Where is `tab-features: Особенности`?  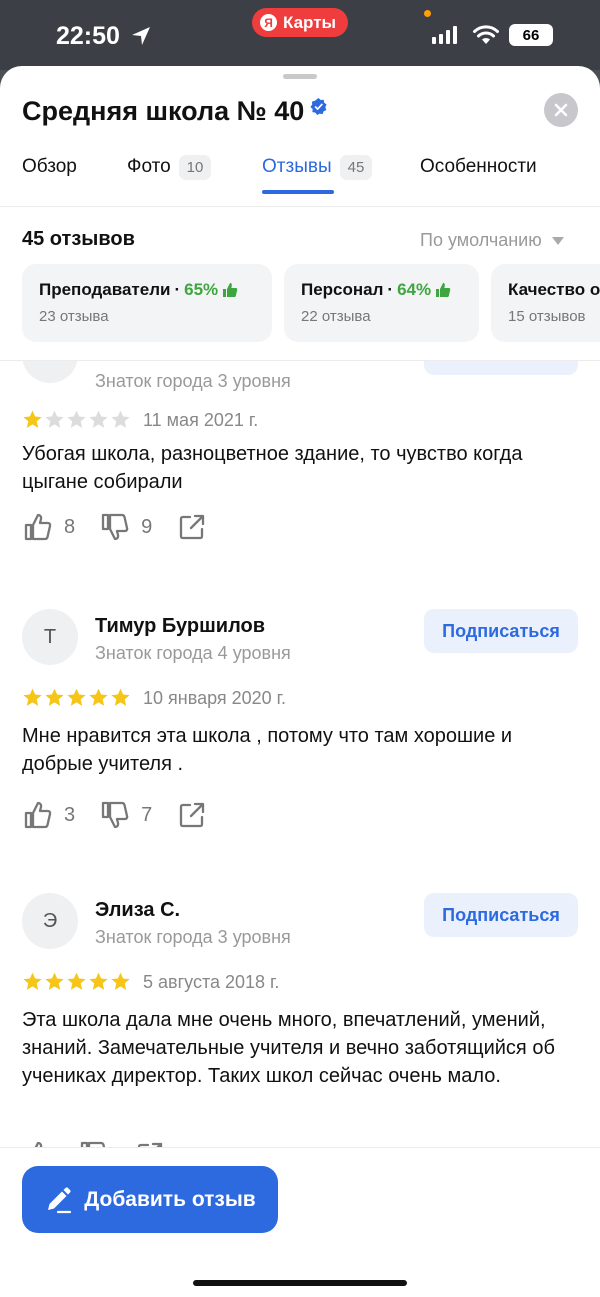 tab-features: Особенности is located at coordinates (478, 167).